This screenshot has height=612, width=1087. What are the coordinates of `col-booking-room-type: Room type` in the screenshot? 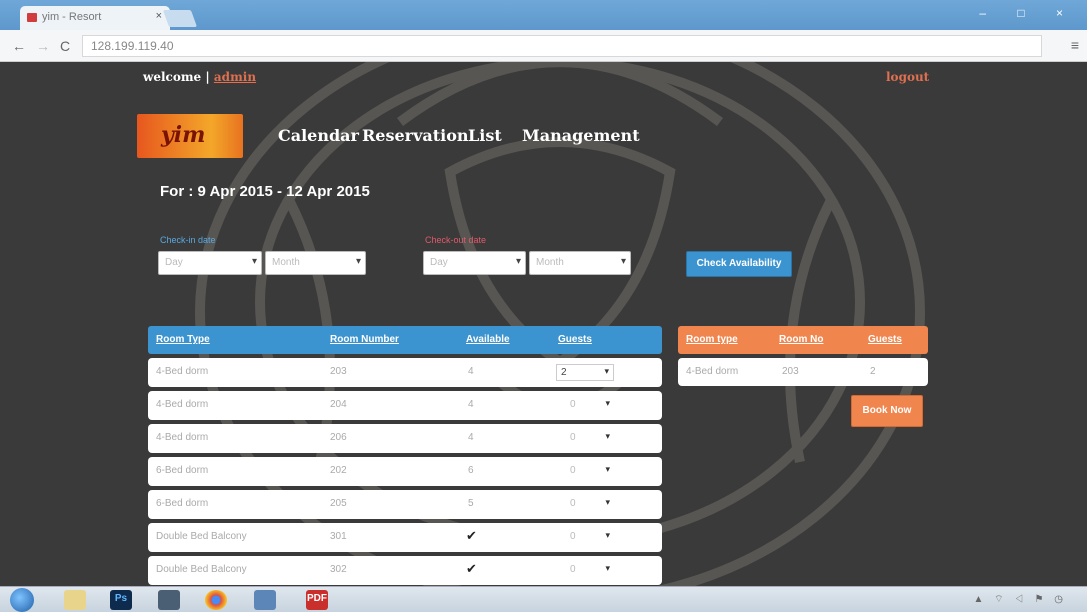 It's located at (712, 339).